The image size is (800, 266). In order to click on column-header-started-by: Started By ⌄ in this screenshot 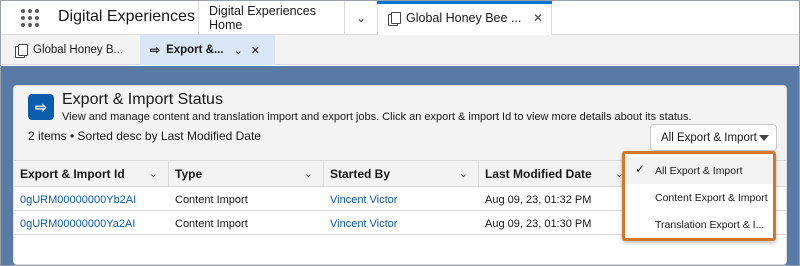, I will do `click(401, 174)`.